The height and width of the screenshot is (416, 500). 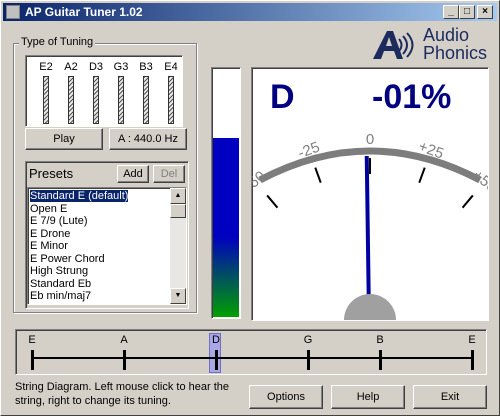 What do you see at coordinates (46, 67) in the screenshot?
I see `string-label: E2` at bounding box center [46, 67].